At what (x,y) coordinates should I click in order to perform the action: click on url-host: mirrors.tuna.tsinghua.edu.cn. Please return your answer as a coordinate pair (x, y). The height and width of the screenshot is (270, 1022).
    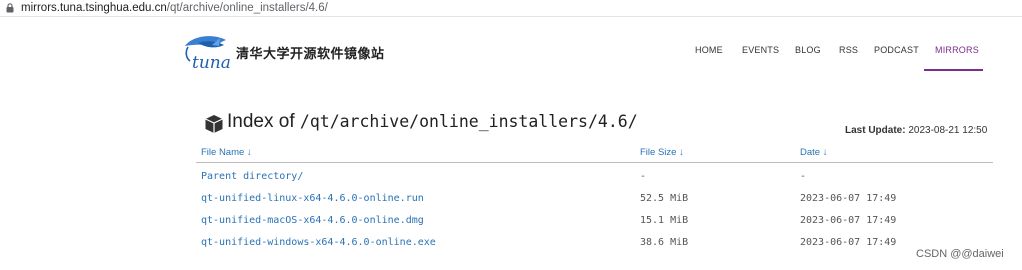
    Looking at the image, I should click on (94, 8).